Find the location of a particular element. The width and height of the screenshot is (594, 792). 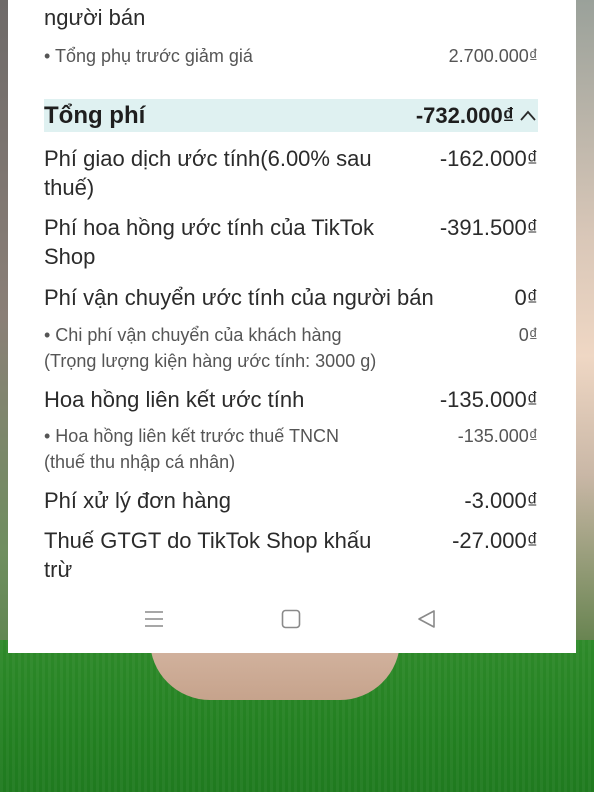

affiliate-value: -135.000₫ is located at coordinates (488, 399).